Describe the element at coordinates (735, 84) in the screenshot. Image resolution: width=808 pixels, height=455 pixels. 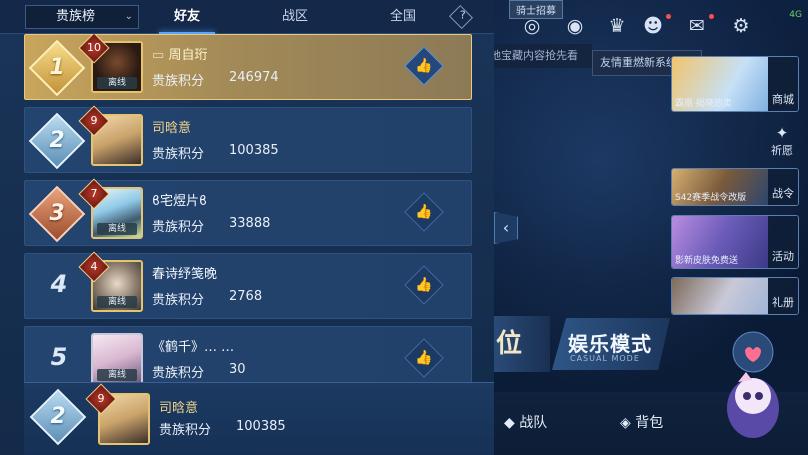
I see `shop-button: 霸凰·揭晓热卖 商城` at that location.